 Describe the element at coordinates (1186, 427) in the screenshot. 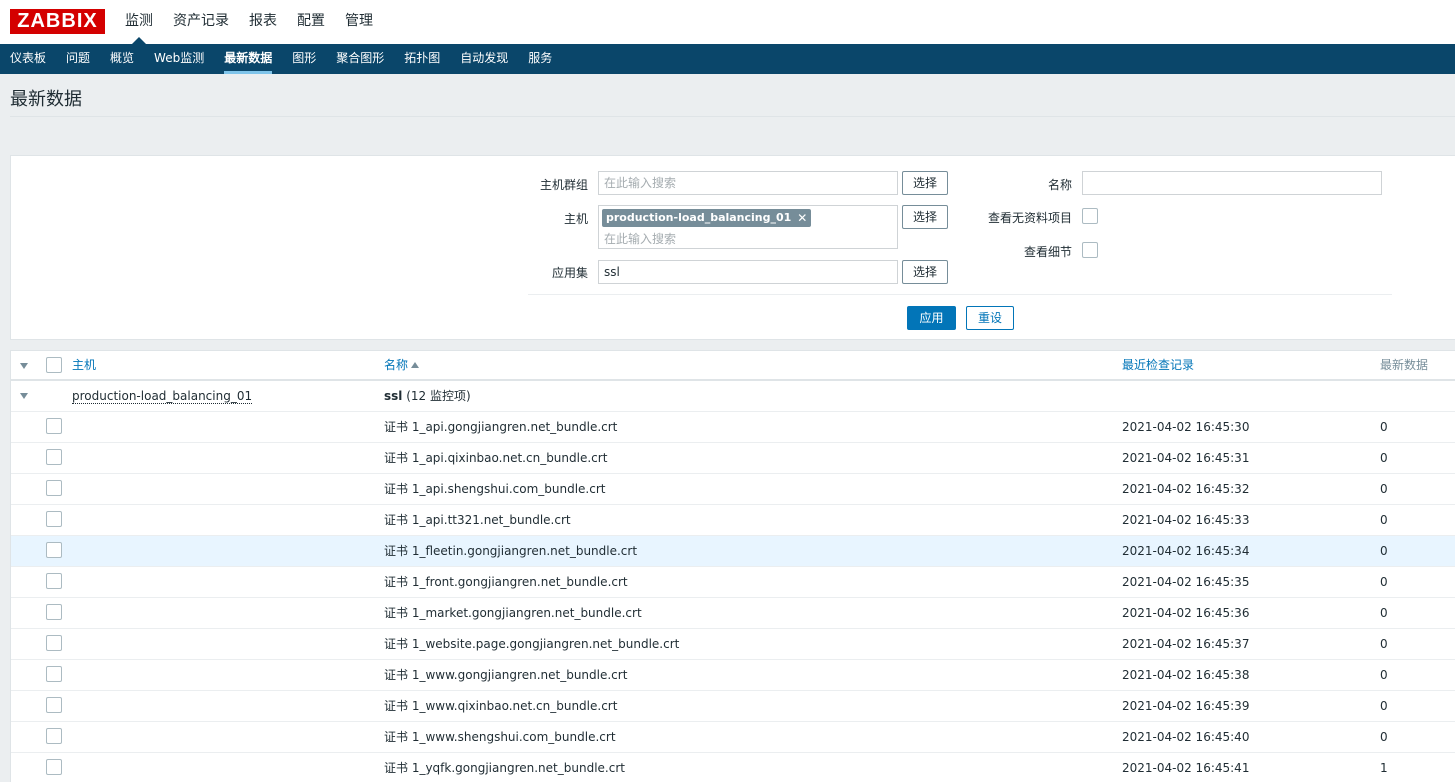

I see `last-check-cell: 2021-04-02 16:45:30` at that location.